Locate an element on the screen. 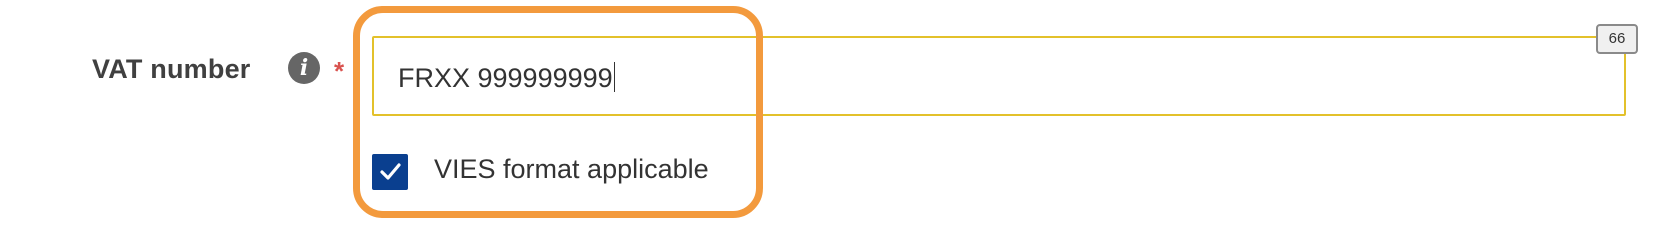 This screenshot has height=240, width=1674. character-counter-badge: 66 is located at coordinates (1617, 39).